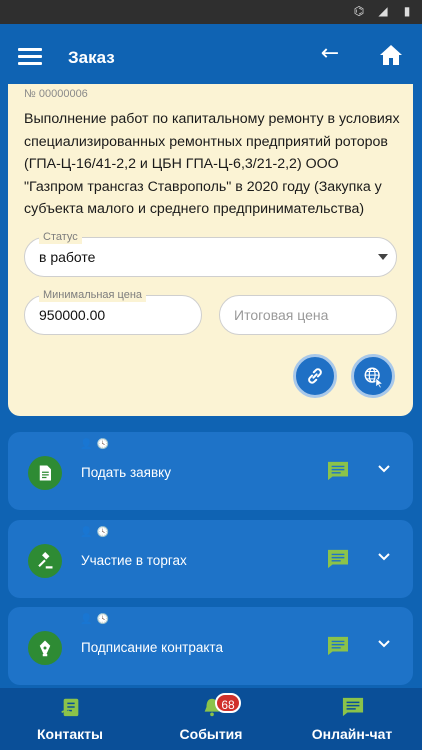 This screenshot has width=422, height=750. What do you see at coordinates (407, 11) in the screenshot?
I see `battery-icon: ▮` at bounding box center [407, 11].